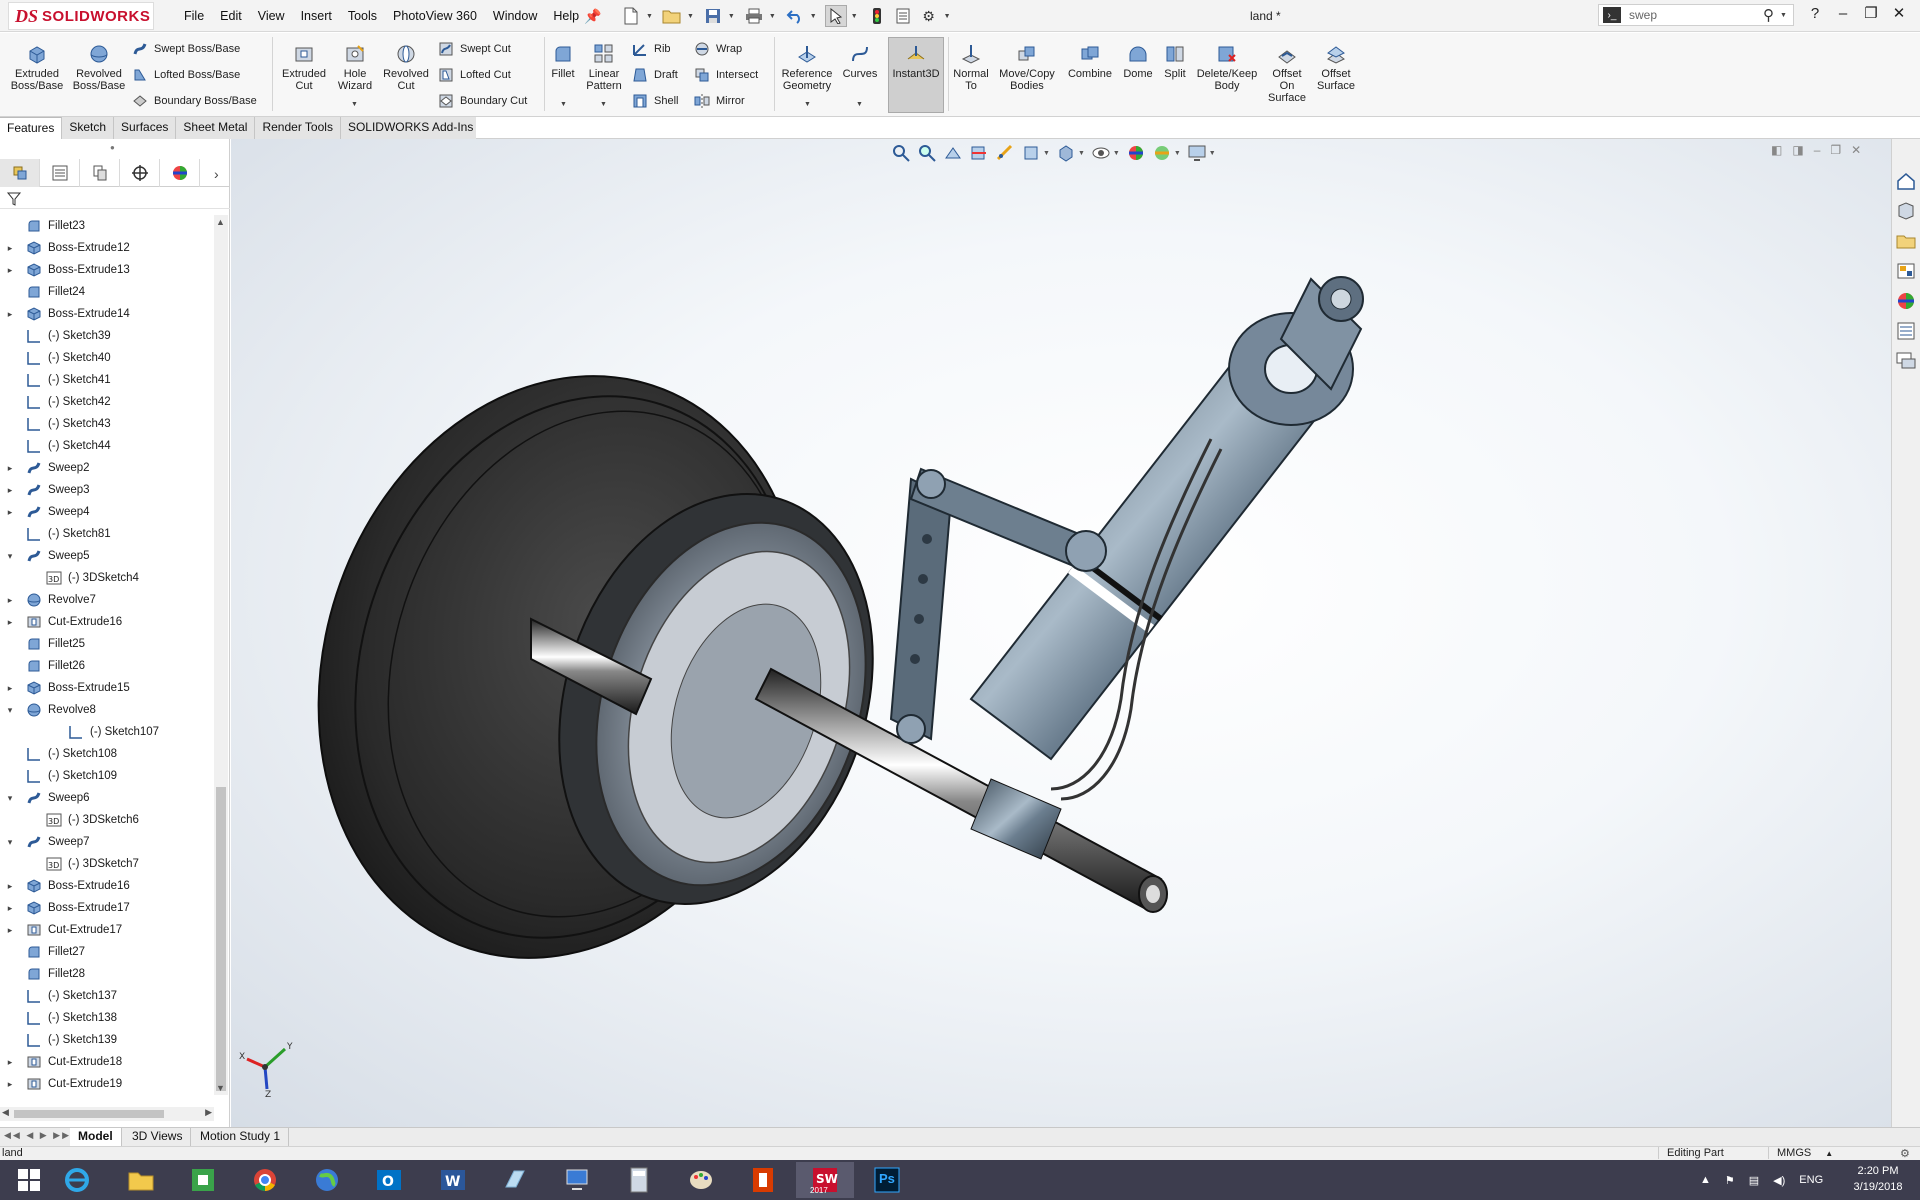 The height and width of the screenshot is (1200, 1920). What do you see at coordinates (795, 16) in the screenshot?
I see `undo-icon` at bounding box center [795, 16].